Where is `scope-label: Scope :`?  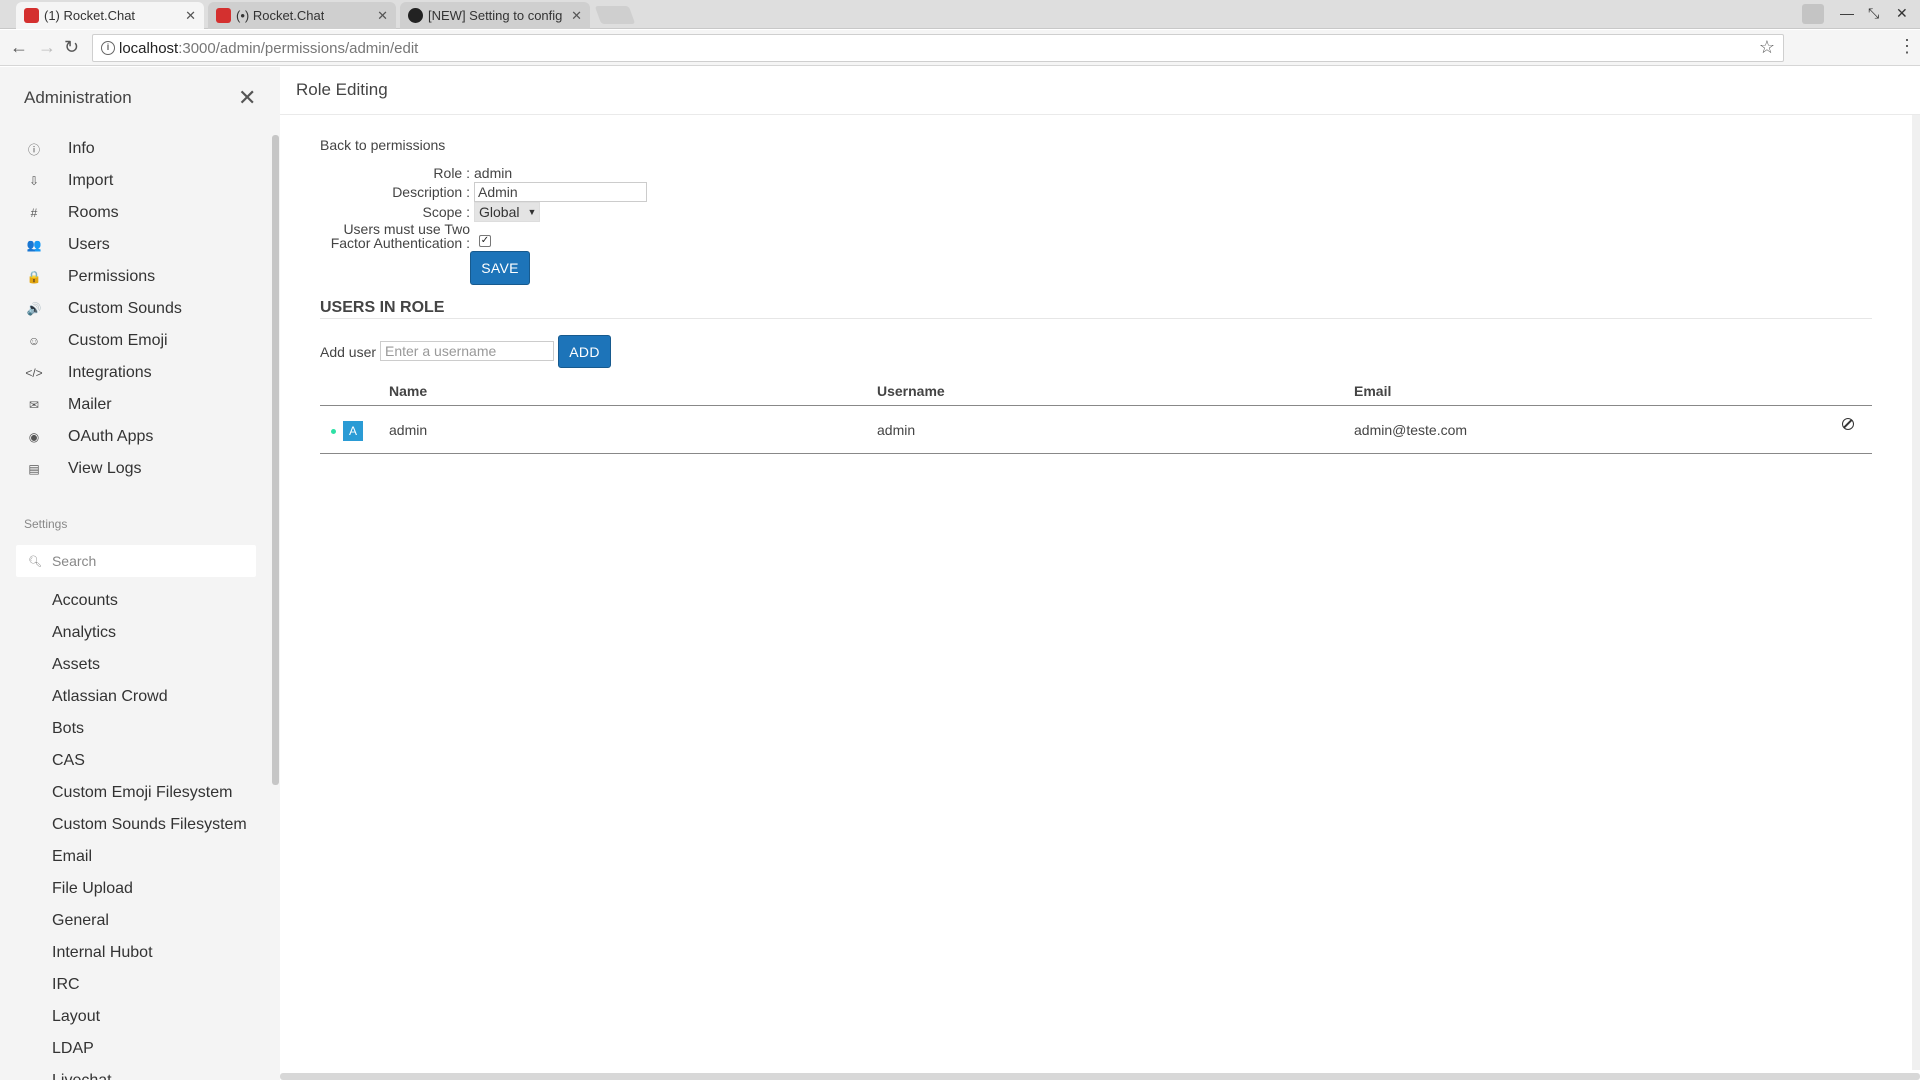 scope-label: Scope : is located at coordinates (446, 212).